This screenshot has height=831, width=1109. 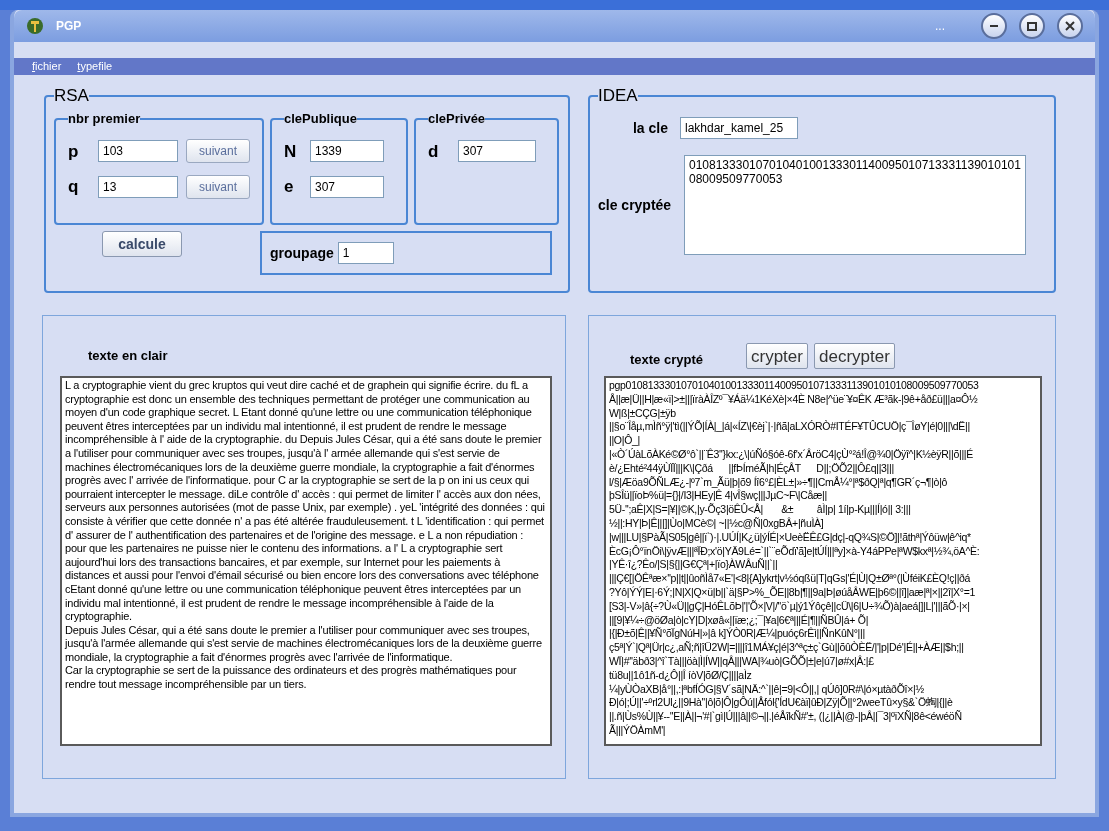 I want to click on text-line: ||[9|¥¼÷@öØa|ò|cY|D|xøâ«||ïæ;¿;¯|¥a|6€ª|||É|¶||ÑBÛ|á+ Õ|, so click(x=739, y=620).